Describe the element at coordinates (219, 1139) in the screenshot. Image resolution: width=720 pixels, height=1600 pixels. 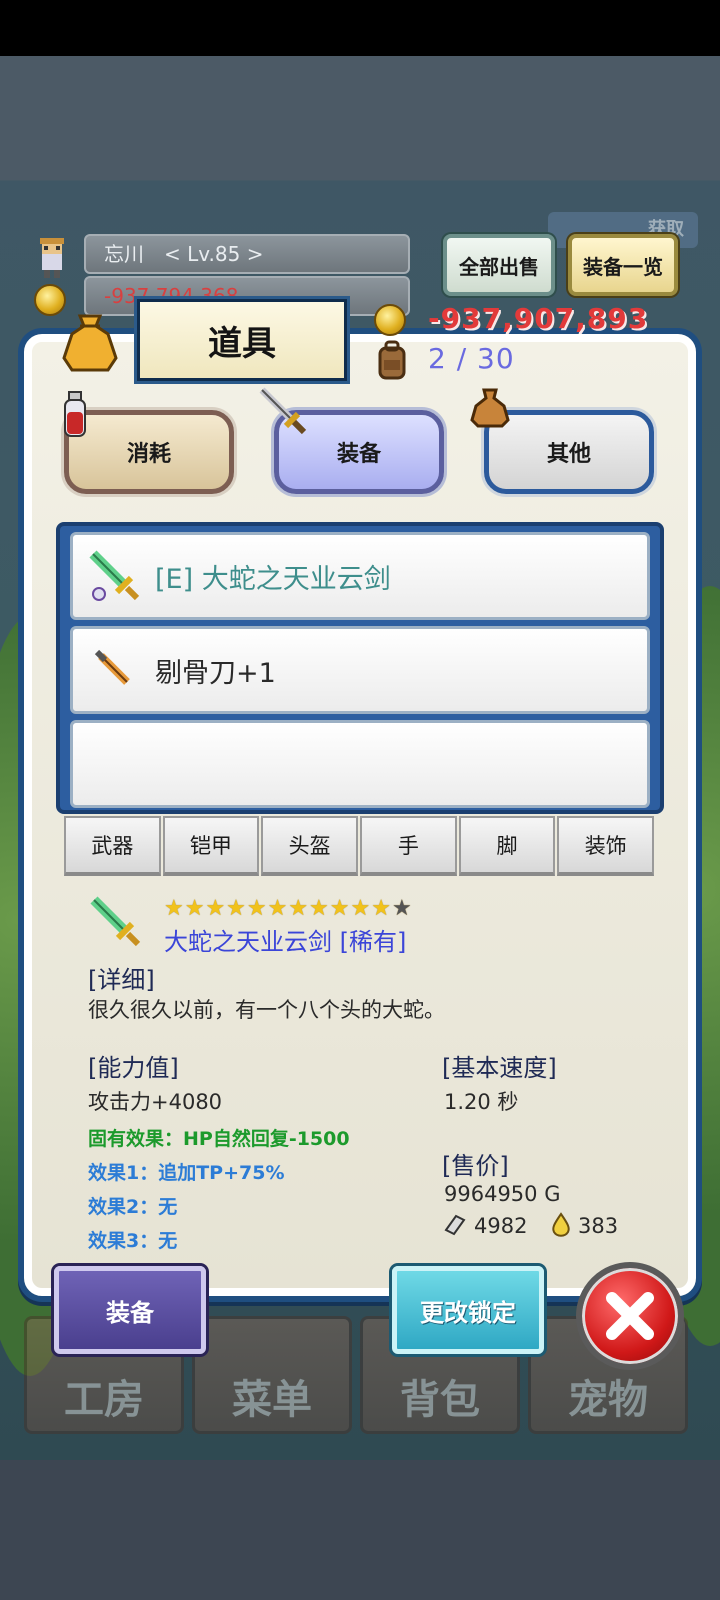
I see `inherent-effect: 固有效果：HP自然回复-1500` at that location.